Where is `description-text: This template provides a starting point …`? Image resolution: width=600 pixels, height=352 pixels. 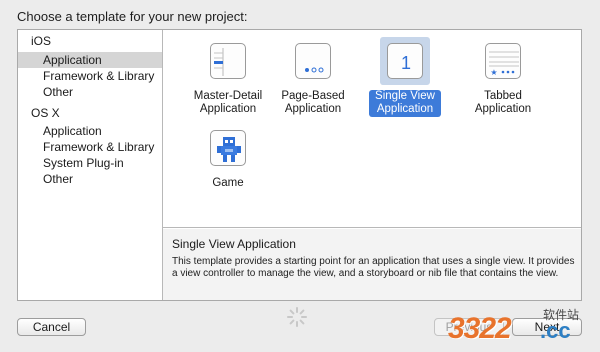
description-text: This template provides a starting point … is located at coordinates (373, 267).